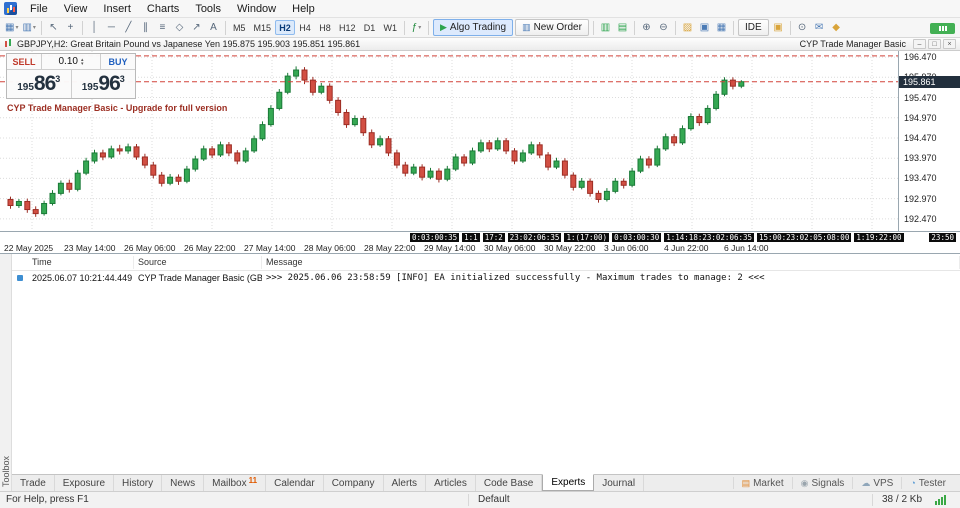  What do you see at coordinates (552, 27) in the screenshot?
I see `new-order-button: ▥ New Order` at bounding box center [552, 27].